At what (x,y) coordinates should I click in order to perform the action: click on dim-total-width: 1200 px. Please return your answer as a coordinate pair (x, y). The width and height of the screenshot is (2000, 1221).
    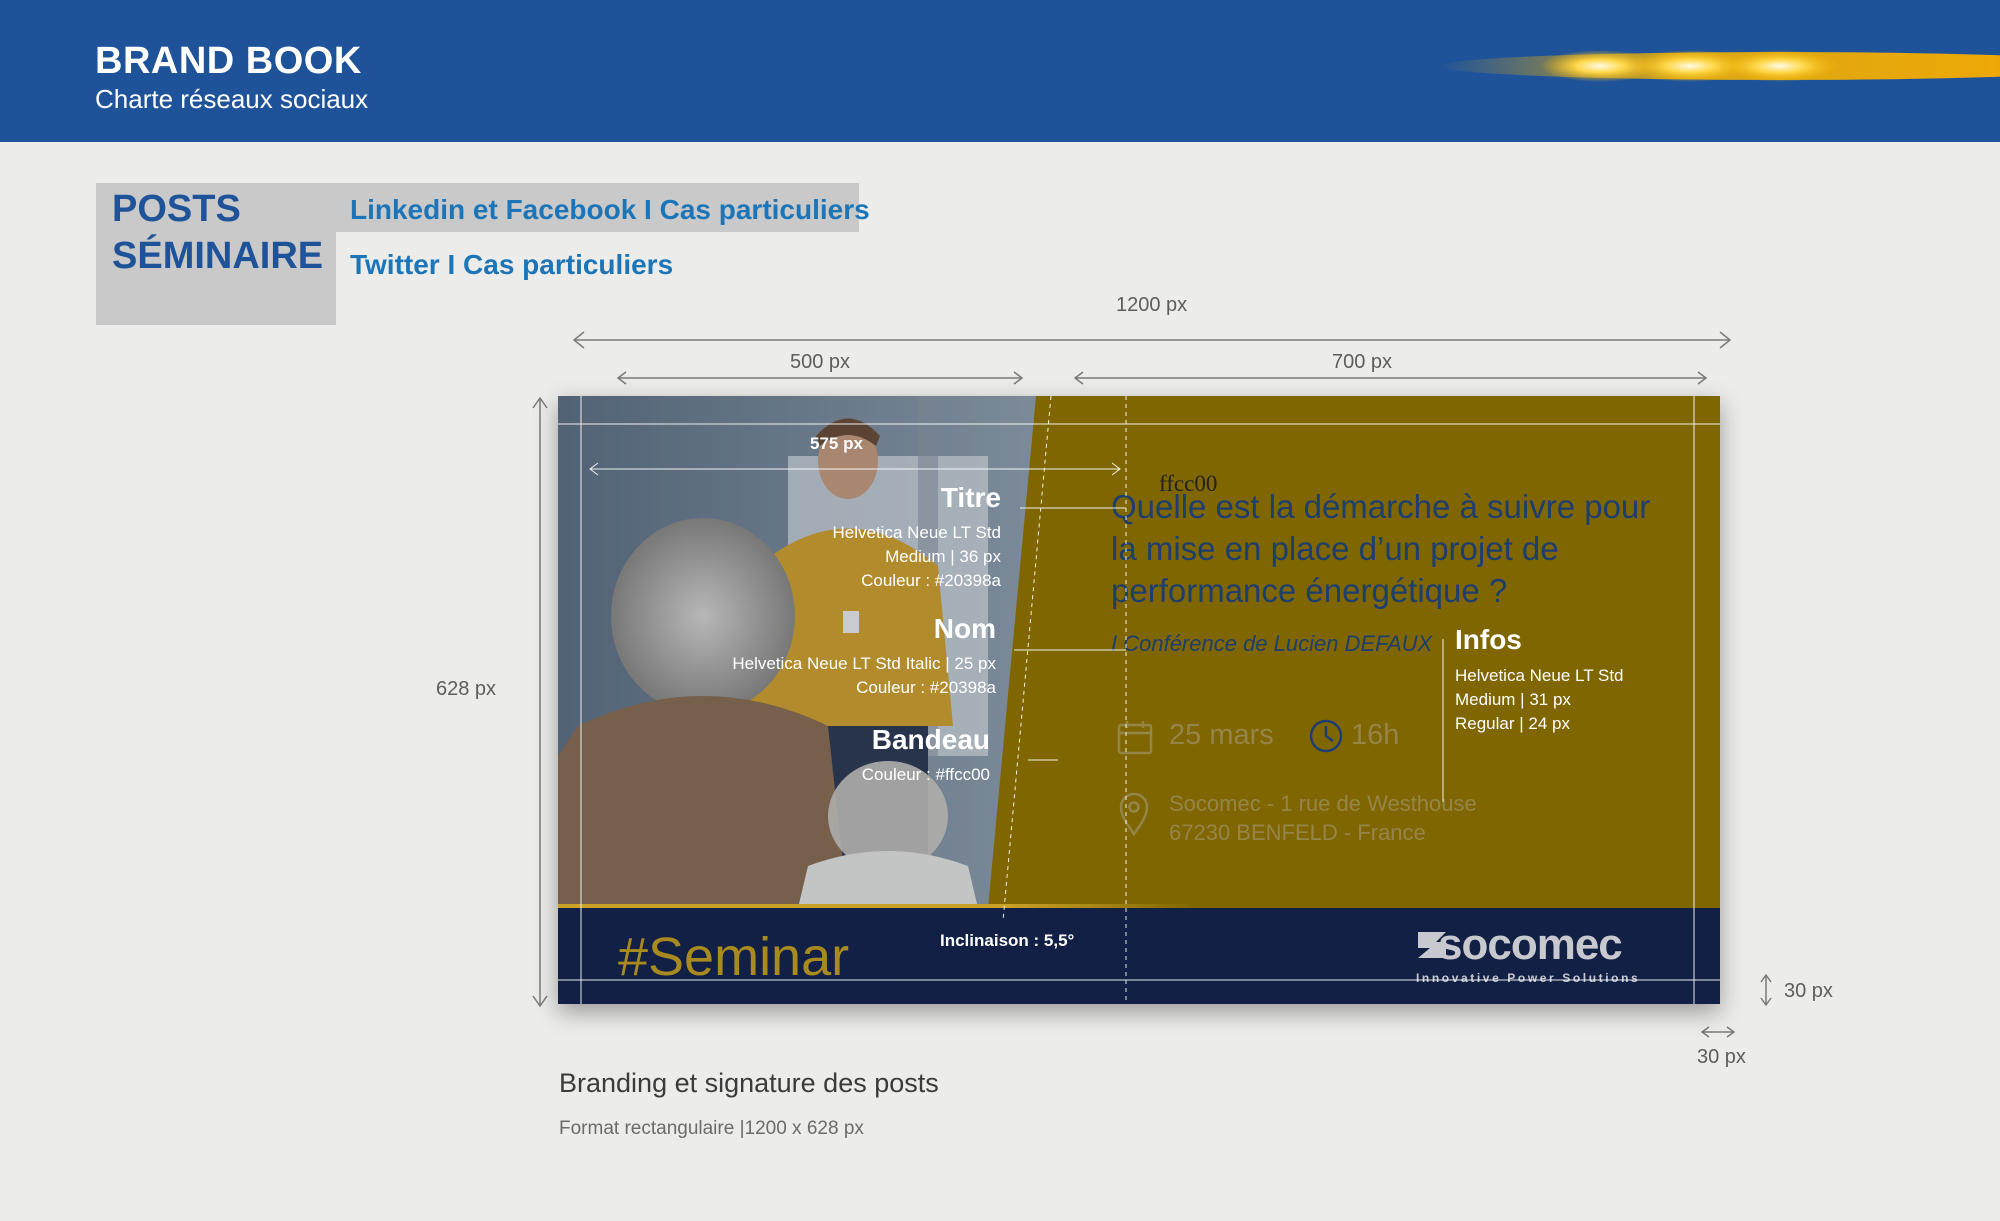
    Looking at the image, I should click on (1152, 305).